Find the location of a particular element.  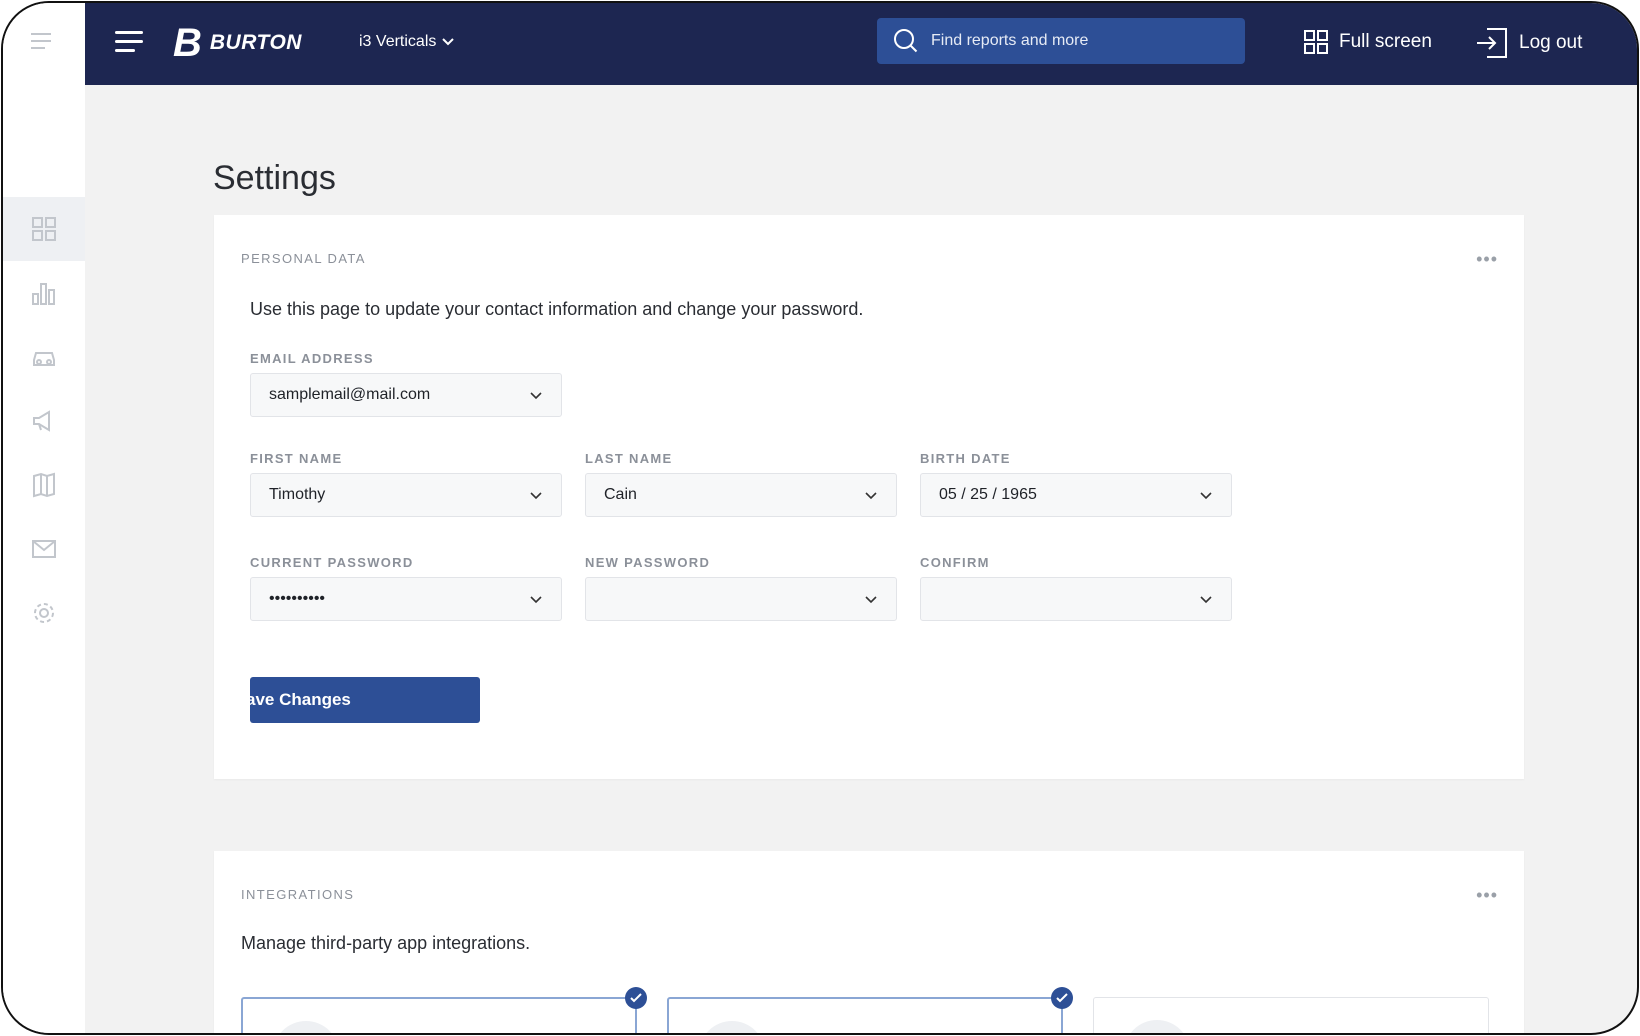

current-password-label: CURRENT PASSWORD is located at coordinates (332, 562).